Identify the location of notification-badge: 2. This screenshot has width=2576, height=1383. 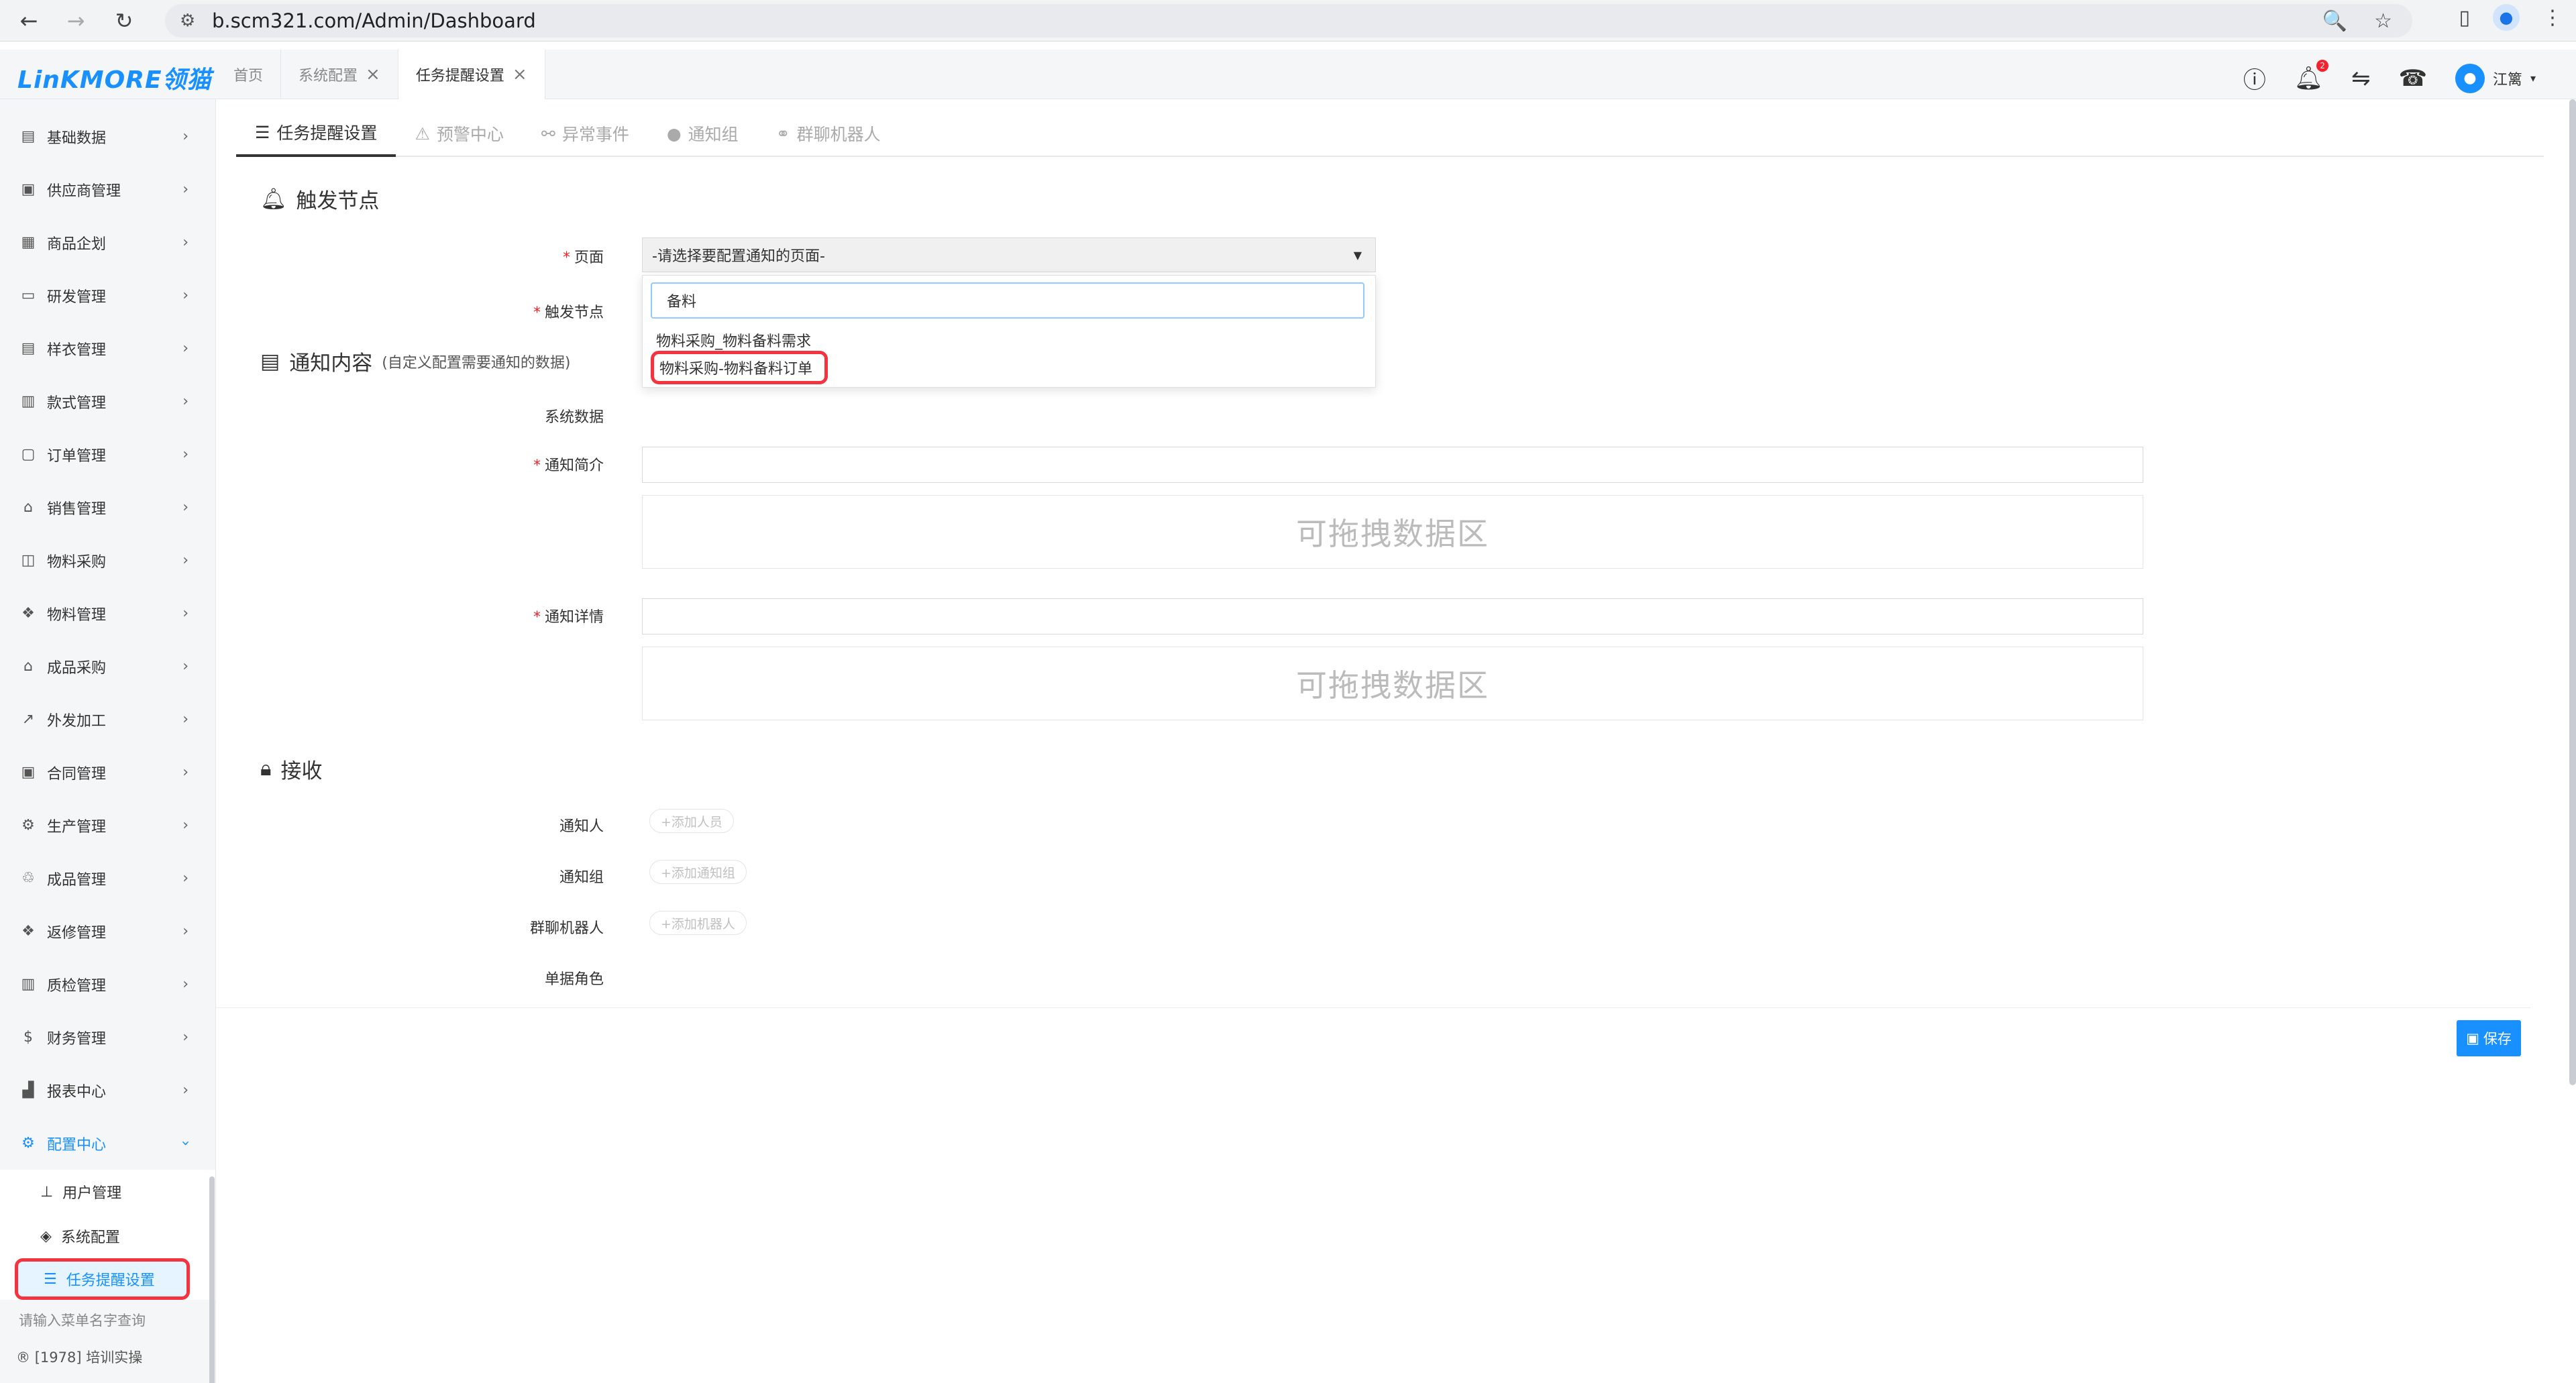
(2322, 65).